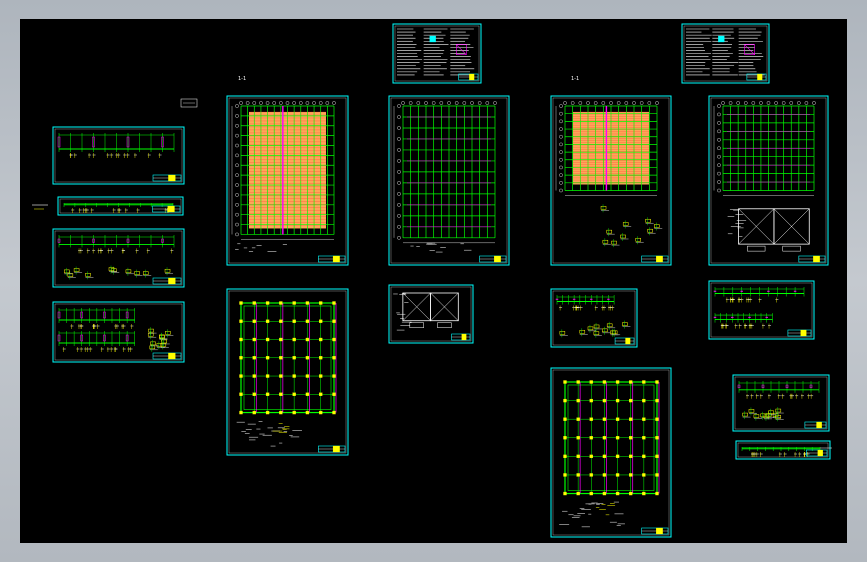  What do you see at coordinates (242, 79) in the screenshot?
I see `section-mark-1: 1-1` at bounding box center [242, 79].